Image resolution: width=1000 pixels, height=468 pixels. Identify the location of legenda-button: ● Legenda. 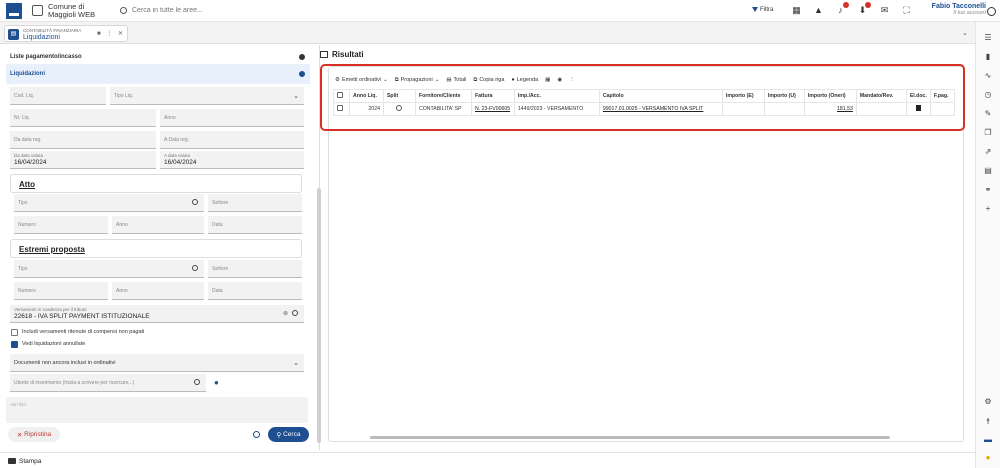
(524, 80).